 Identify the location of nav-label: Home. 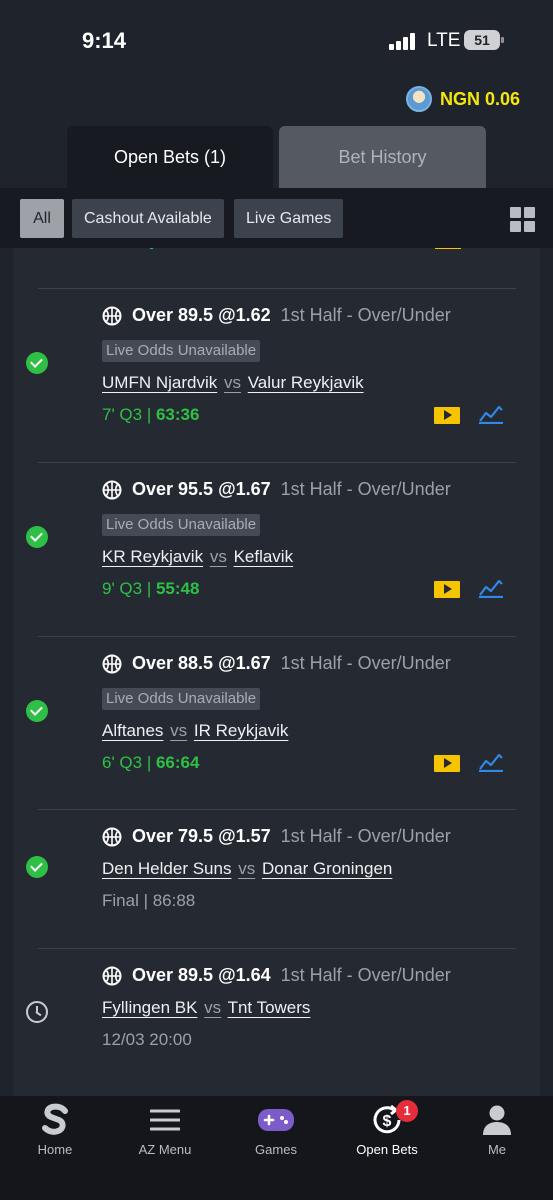
(55, 1149).